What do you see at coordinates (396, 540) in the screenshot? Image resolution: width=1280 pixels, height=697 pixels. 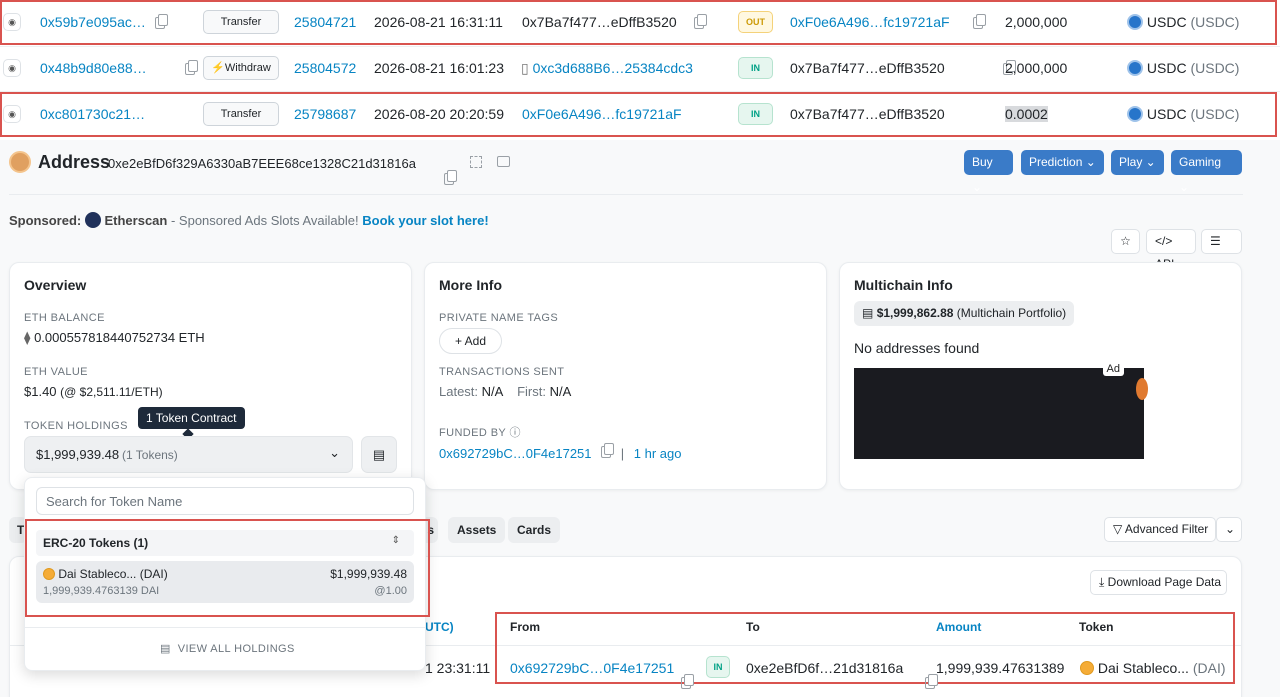 I see `sort-icon: ⇕` at bounding box center [396, 540].